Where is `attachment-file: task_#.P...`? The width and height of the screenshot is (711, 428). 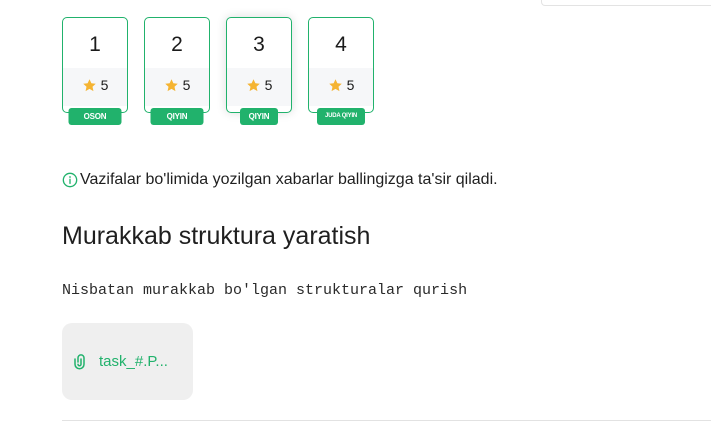
attachment-file: task_#.P... is located at coordinates (127, 361).